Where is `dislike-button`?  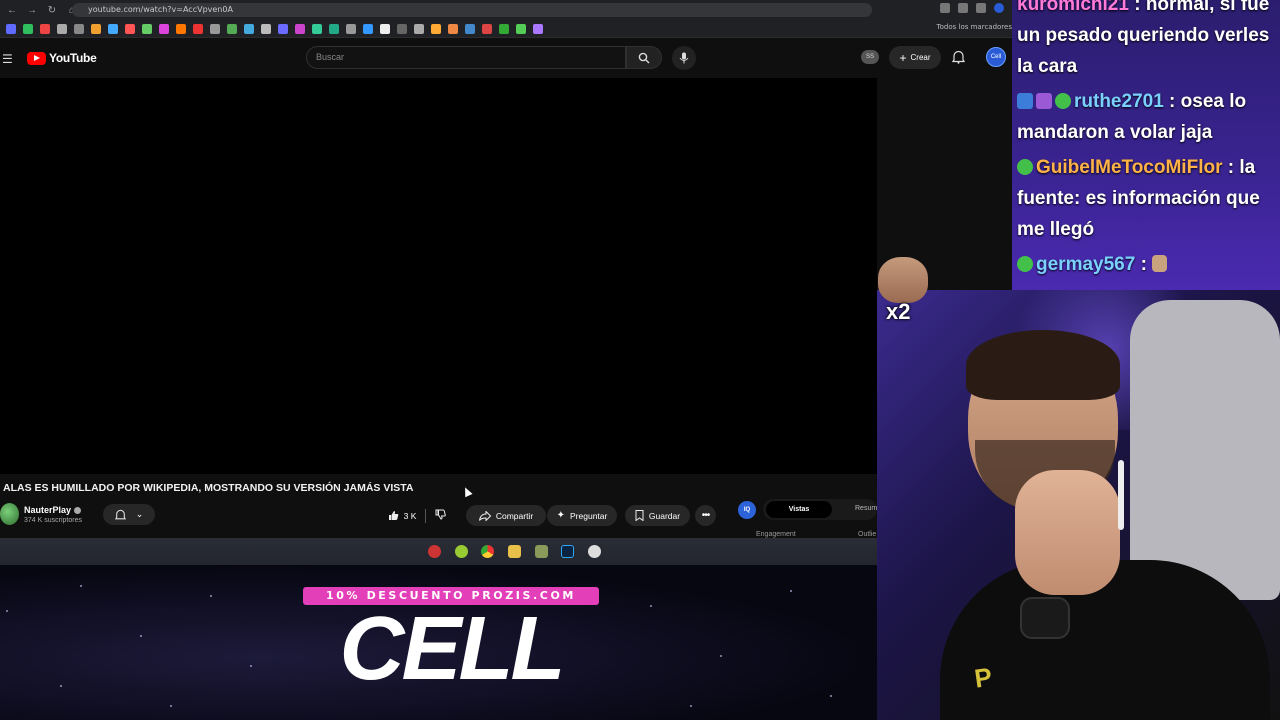
dislike-button is located at coordinates (441, 515).